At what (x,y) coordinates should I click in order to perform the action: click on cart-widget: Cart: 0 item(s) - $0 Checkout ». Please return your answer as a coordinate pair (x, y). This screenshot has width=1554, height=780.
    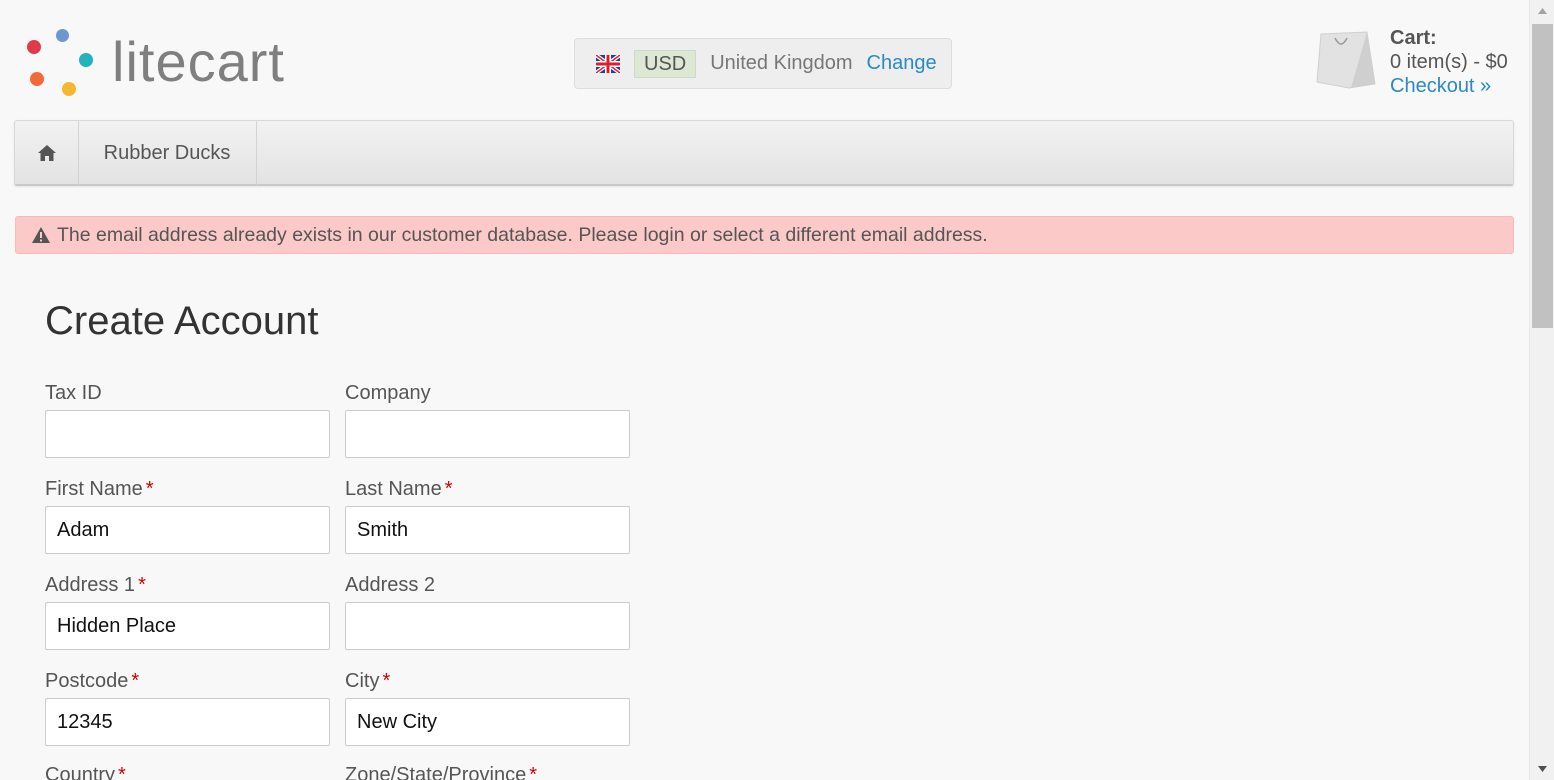
    Looking at the image, I should click on (1417, 62).